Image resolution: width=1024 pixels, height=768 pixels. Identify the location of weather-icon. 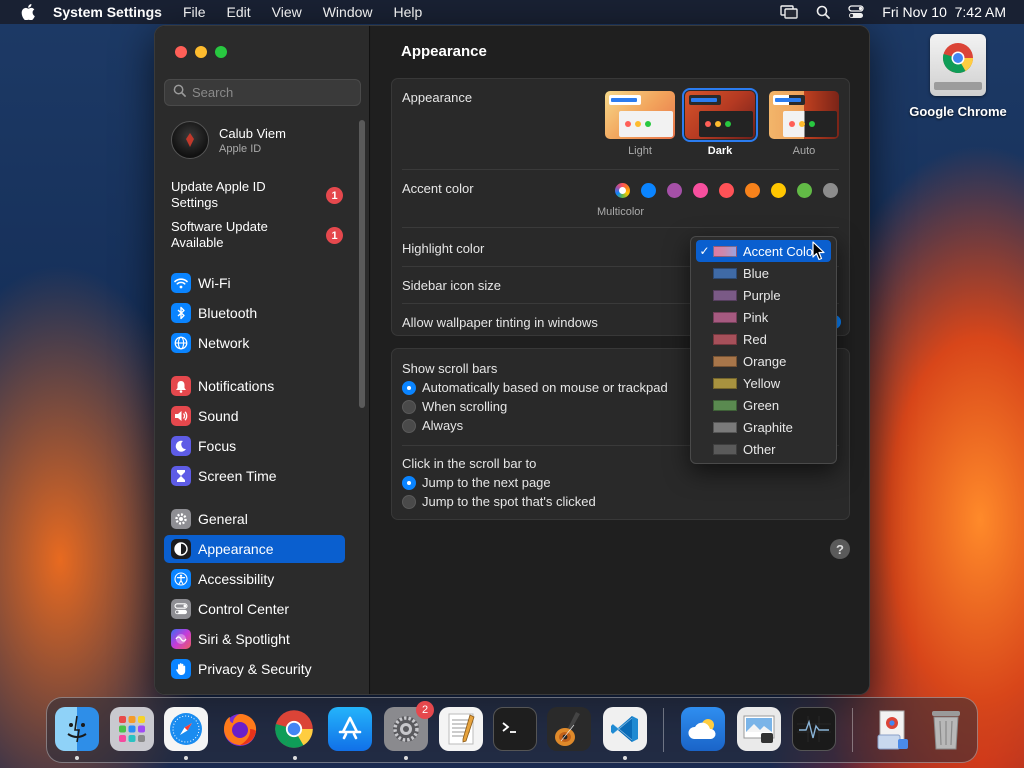
(703, 729).